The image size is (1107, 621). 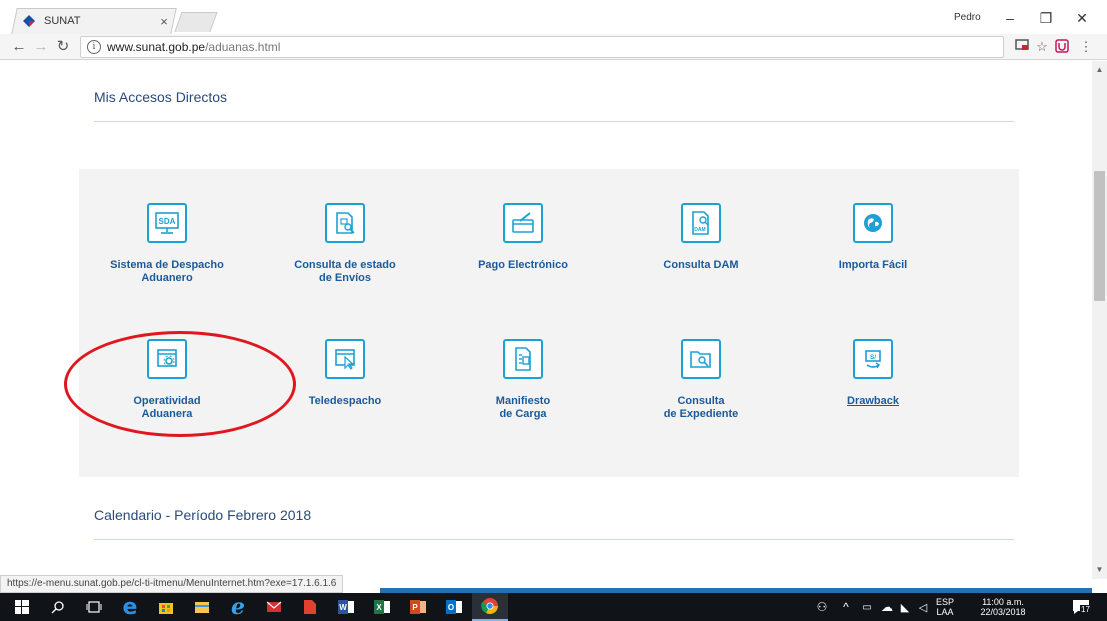 I want to click on lang-bottom: LAA, so click(x=945, y=612).